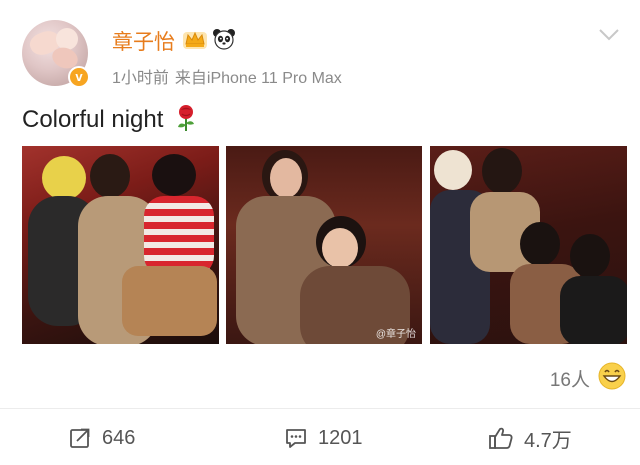  I want to click on action-bar: 646 1201 4.7万, so click(320, 438).